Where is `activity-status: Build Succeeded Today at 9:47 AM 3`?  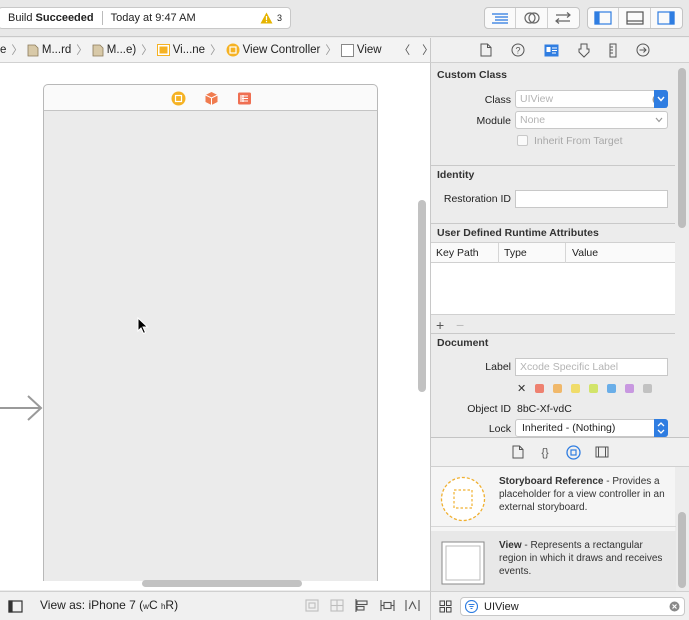 activity-status: Build Succeeded Today at 9:47 AM 3 is located at coordinates (145, 18).